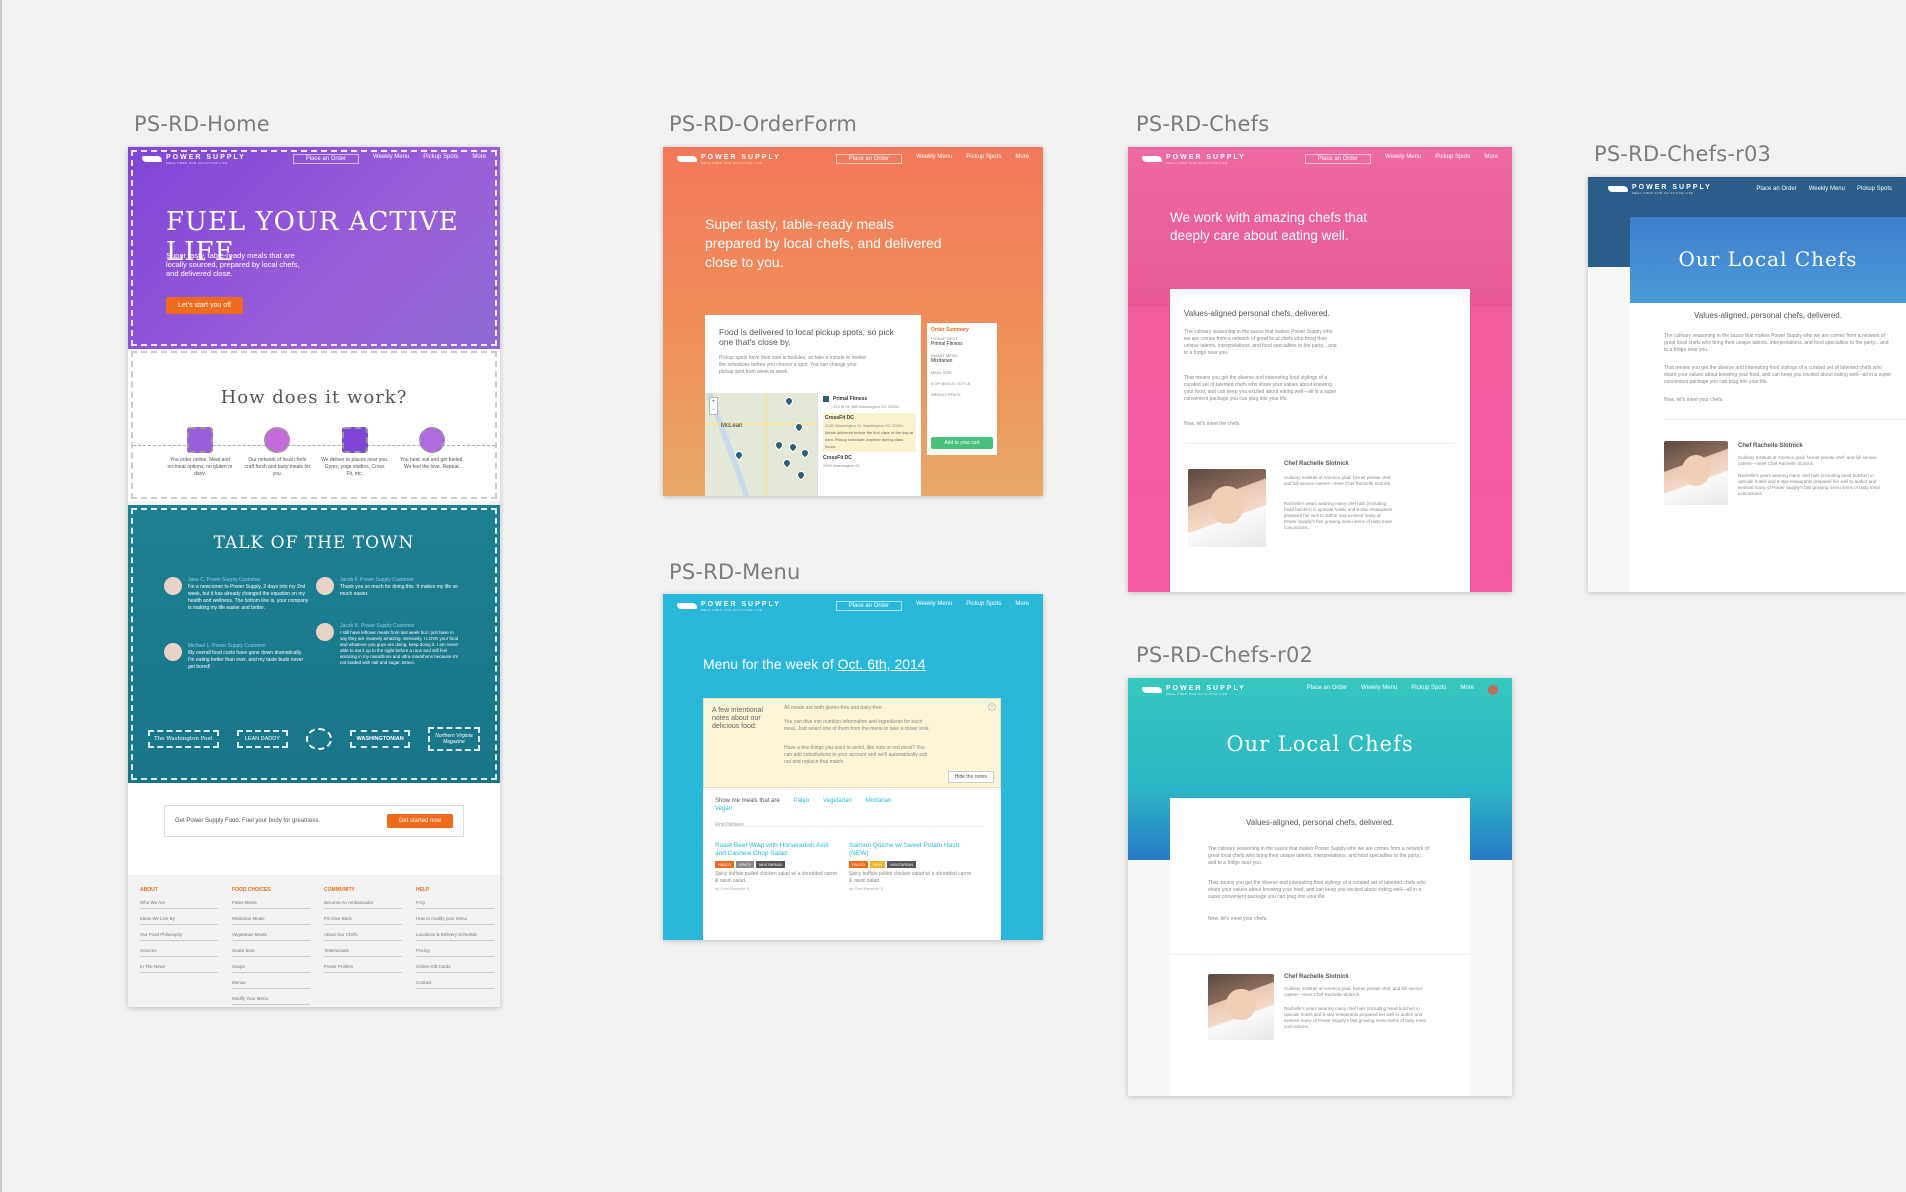 The image size is (1906, 1192). Describe the element at coordinates (202, 124) in the screenshot. I see `artboard-label-home: PS-RD-Home` at that location.